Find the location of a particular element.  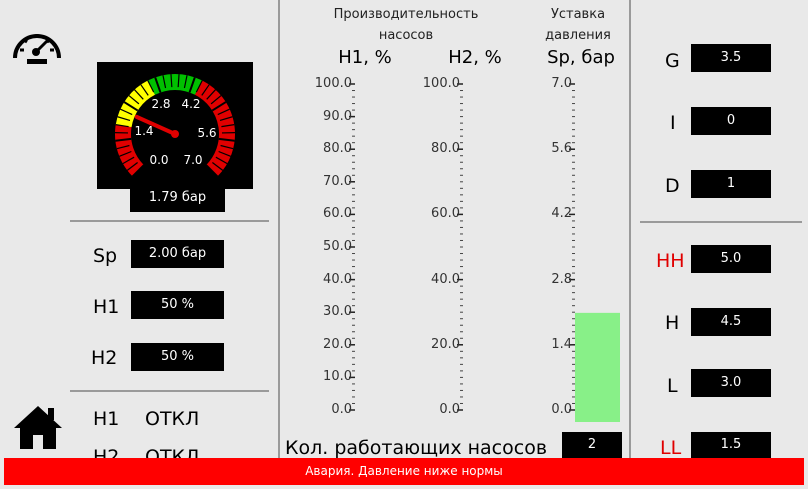

scale-tick-label: 5.6 is located at coordinates (561, 149).